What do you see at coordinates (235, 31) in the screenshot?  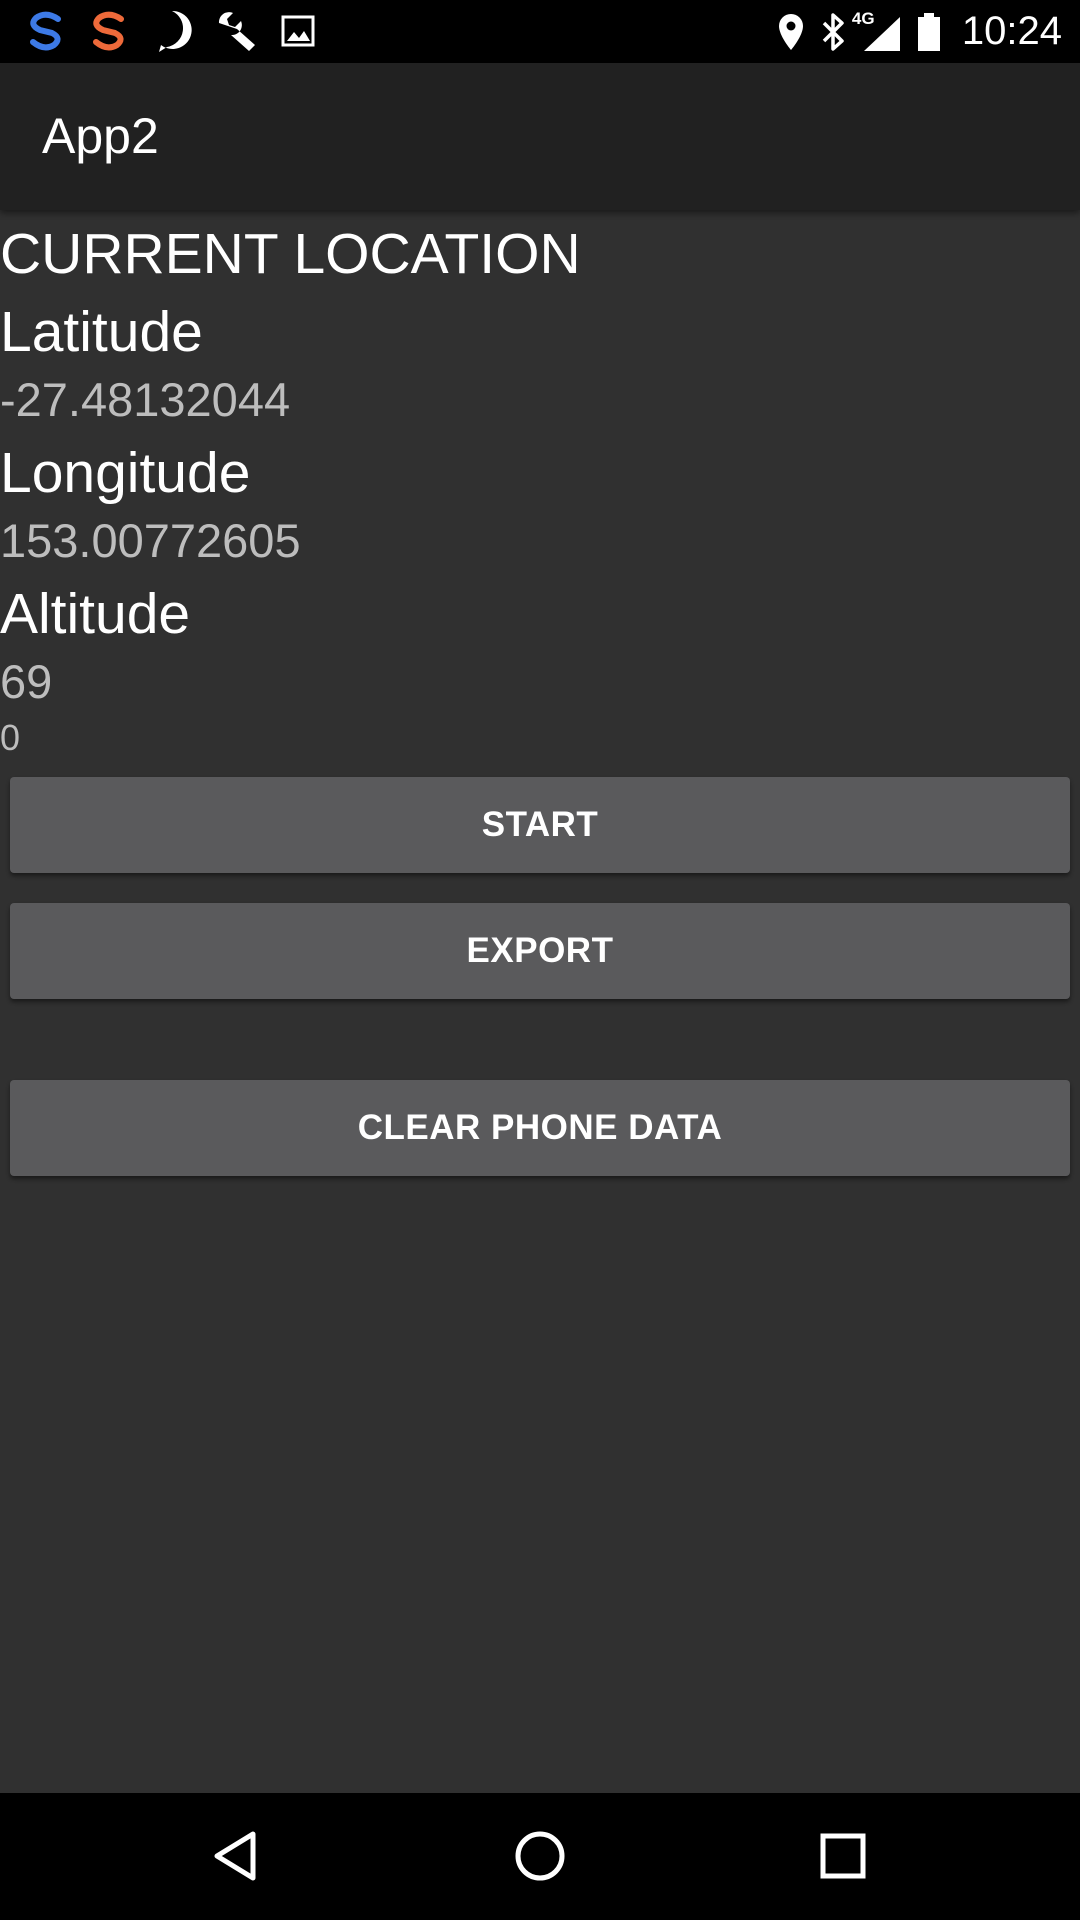 I see `wrench-icon` at bounding box center [235, 31].